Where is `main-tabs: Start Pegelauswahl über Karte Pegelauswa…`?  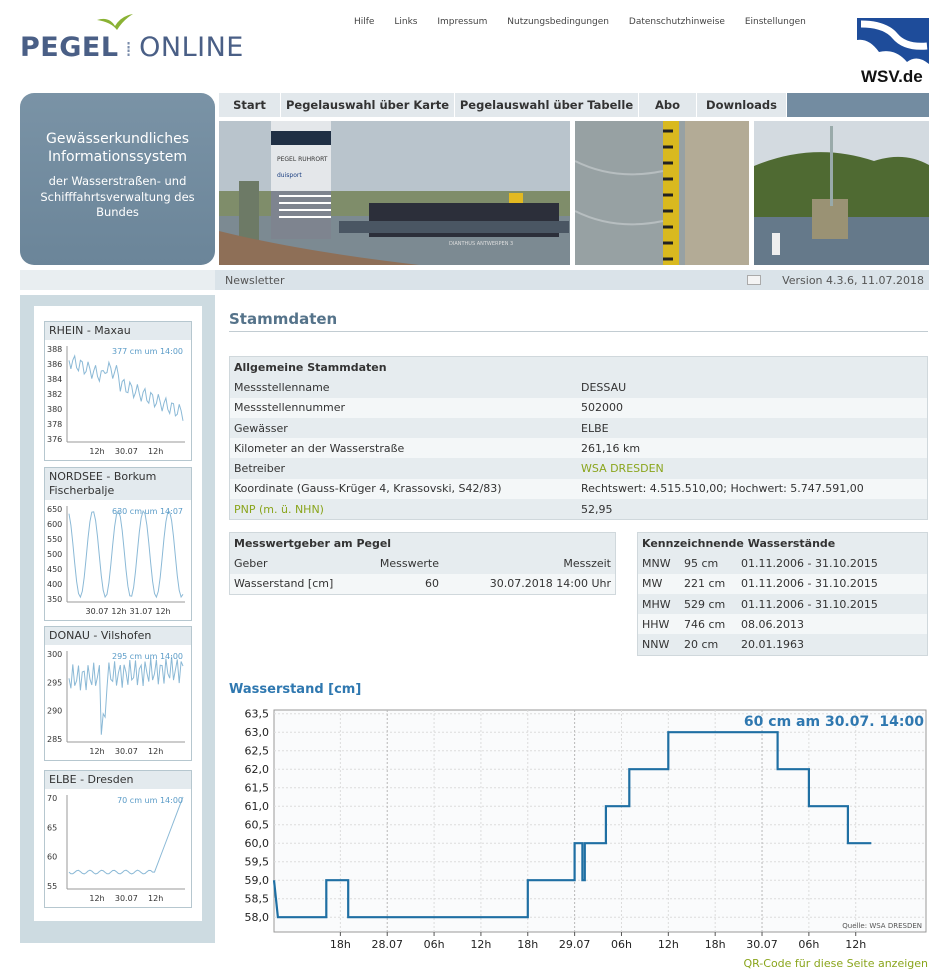 main-tabs: Start Pegelauswahl über Karte Pegelauswa… is located at coordinates (574, 105).